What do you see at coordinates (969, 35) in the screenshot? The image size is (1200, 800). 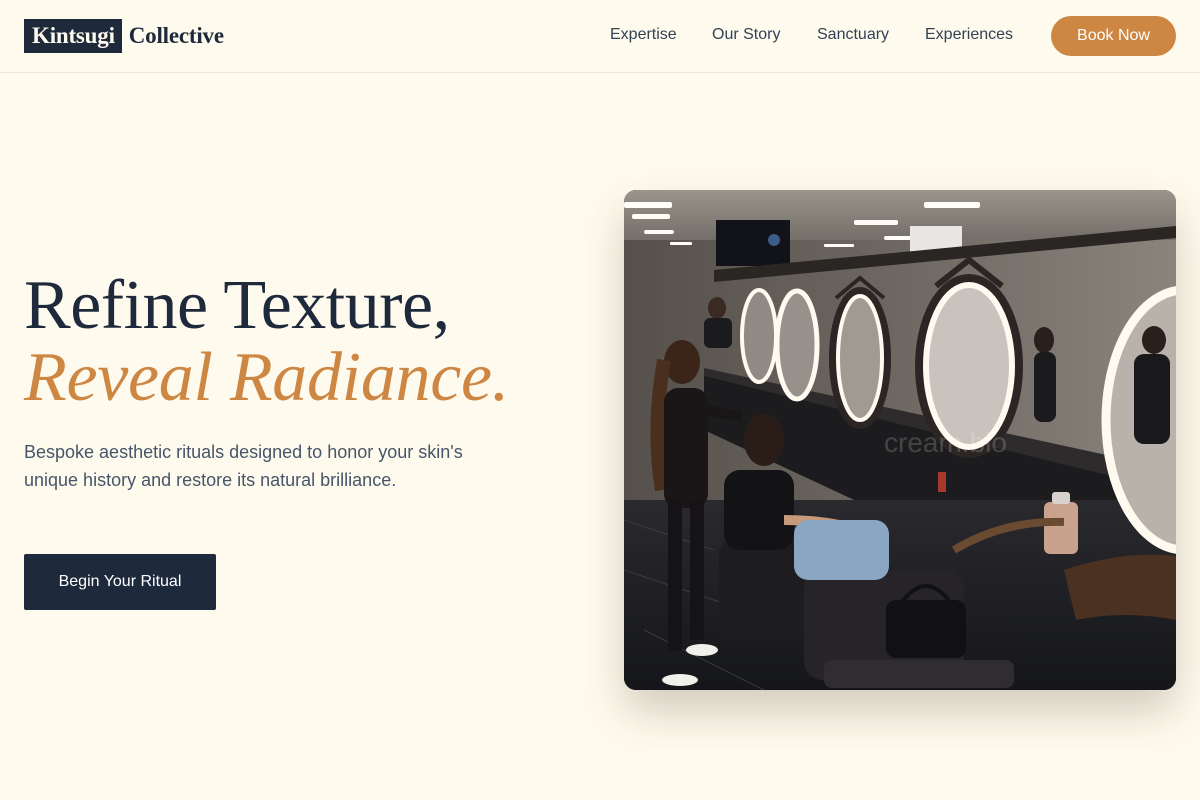 I see `nav-link-experiences: Experiences` at bounding box center [969, 35].